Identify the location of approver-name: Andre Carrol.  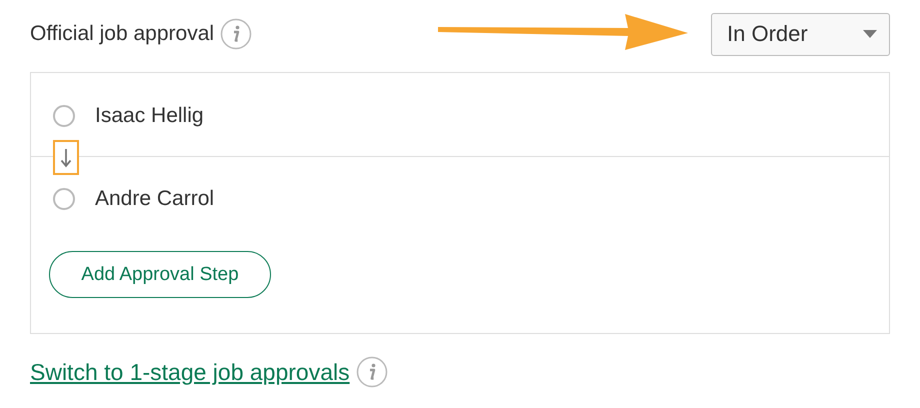
(154, 199).